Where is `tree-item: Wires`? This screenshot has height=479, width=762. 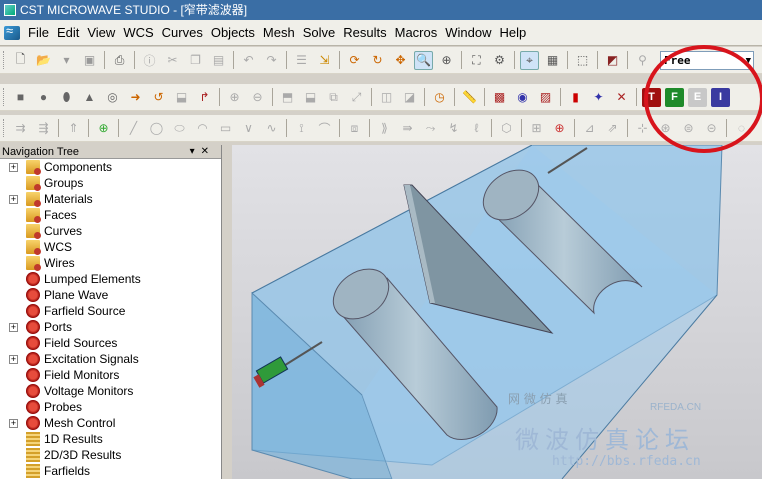 tree-item: Wires is located at coordinates (110, 263).